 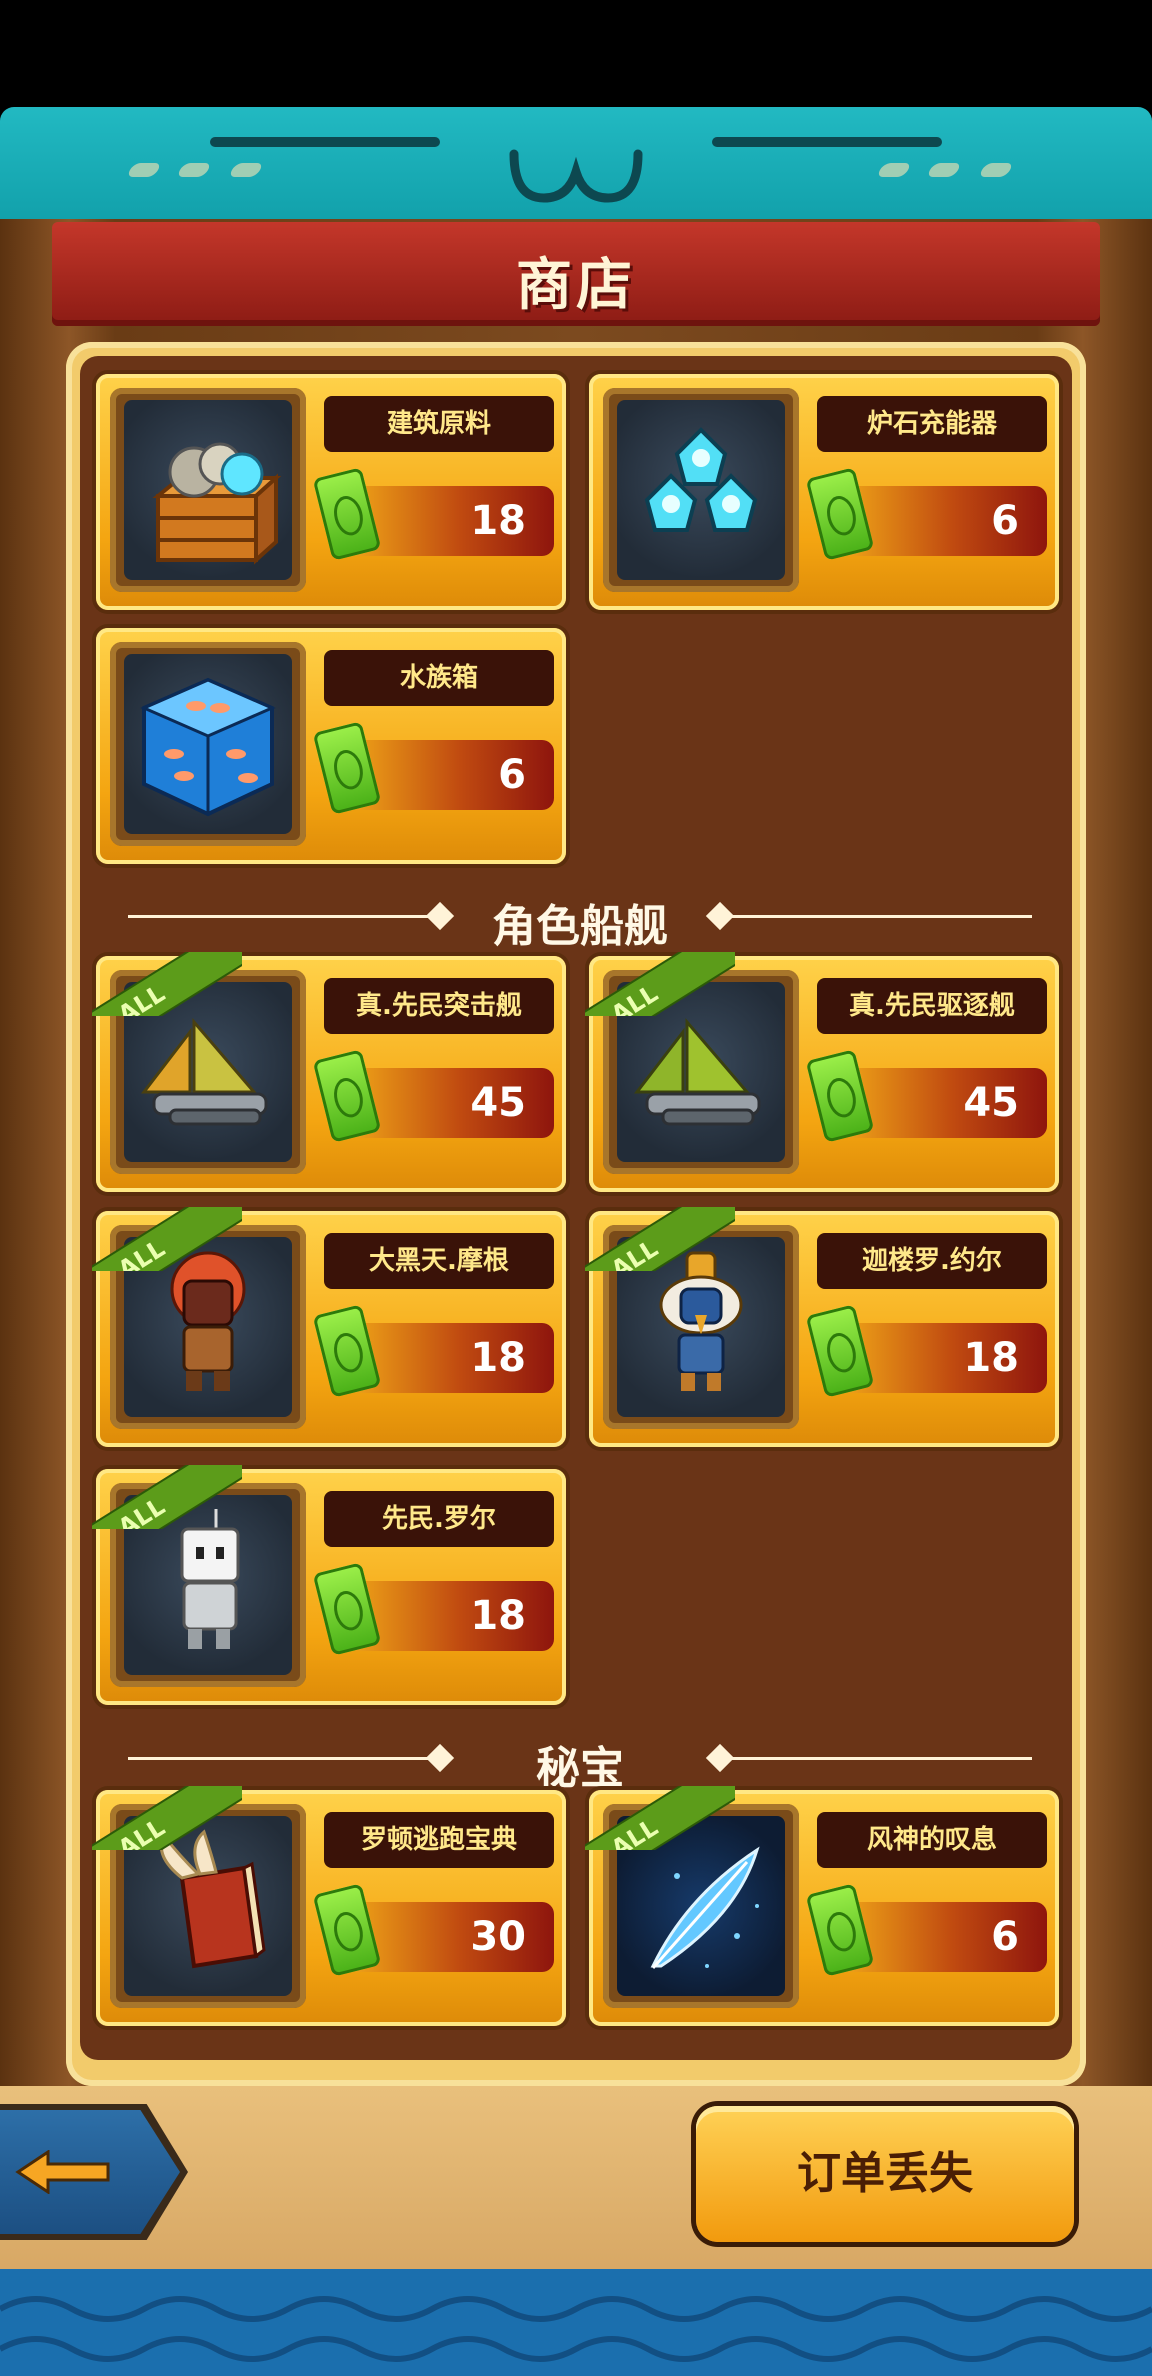 I want to click on crate-with-stones-icon, so click(x=217, y=503).